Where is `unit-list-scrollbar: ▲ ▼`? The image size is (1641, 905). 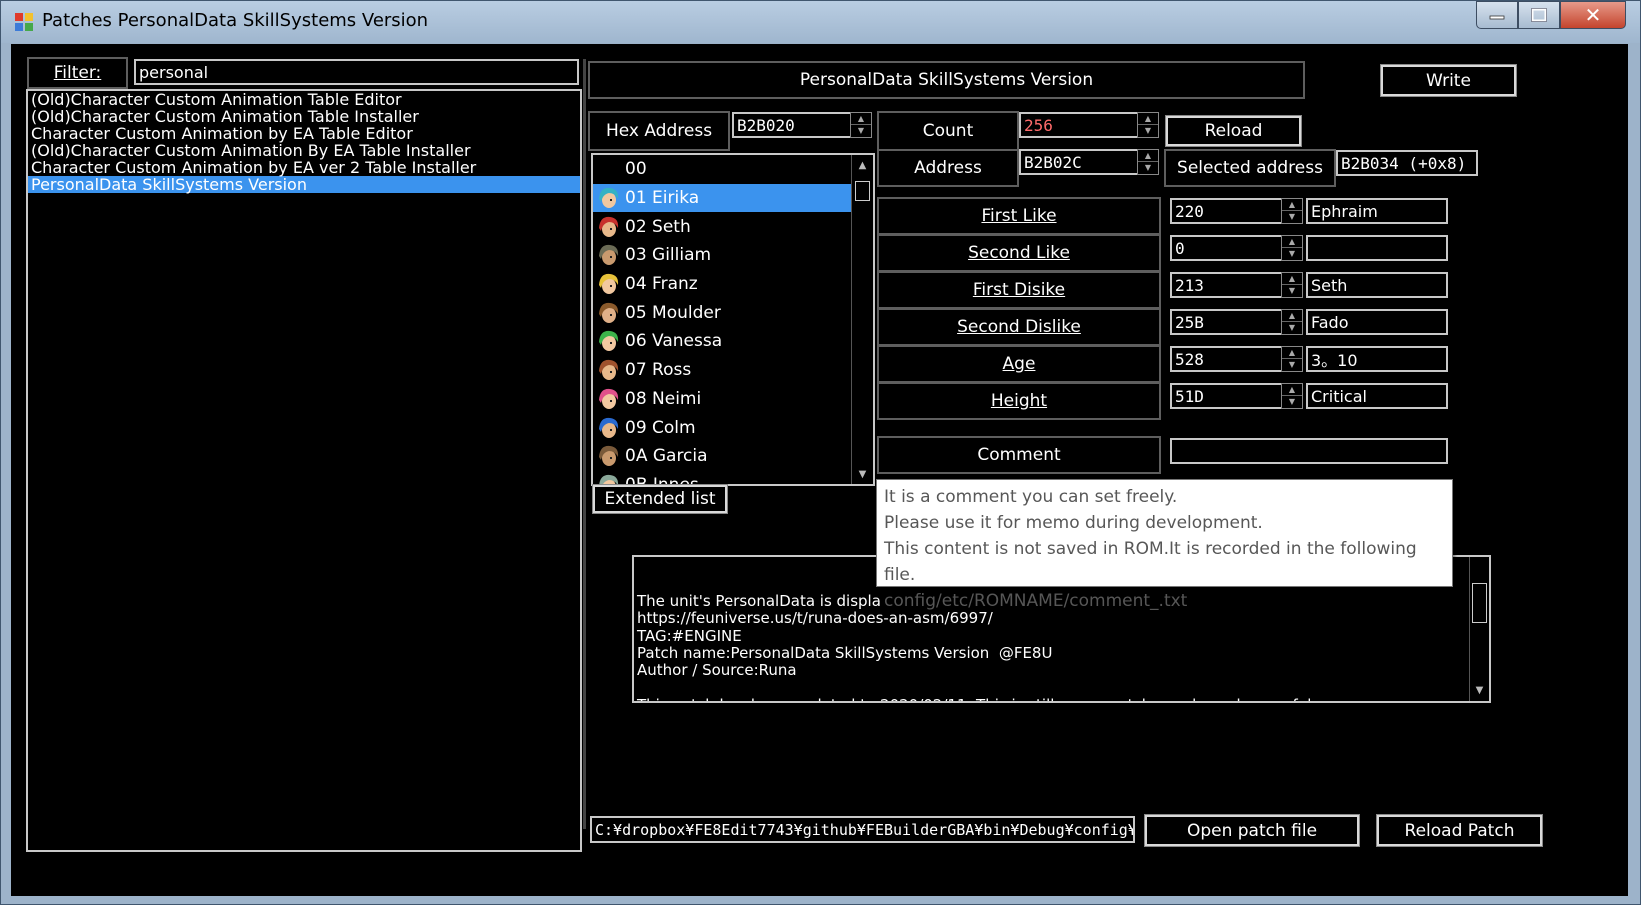 unit-list-scrollbar: ▲ ▼ is located at coordinates (862, 319).